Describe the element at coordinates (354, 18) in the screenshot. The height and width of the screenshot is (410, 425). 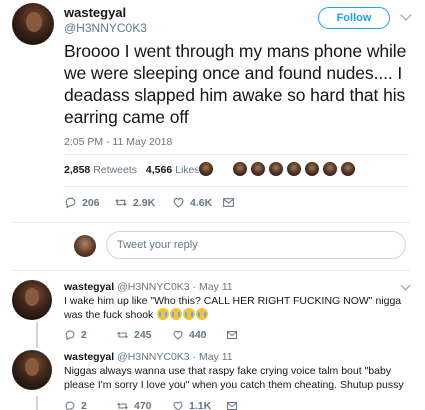
I see `follow-button: Follow` at that location.